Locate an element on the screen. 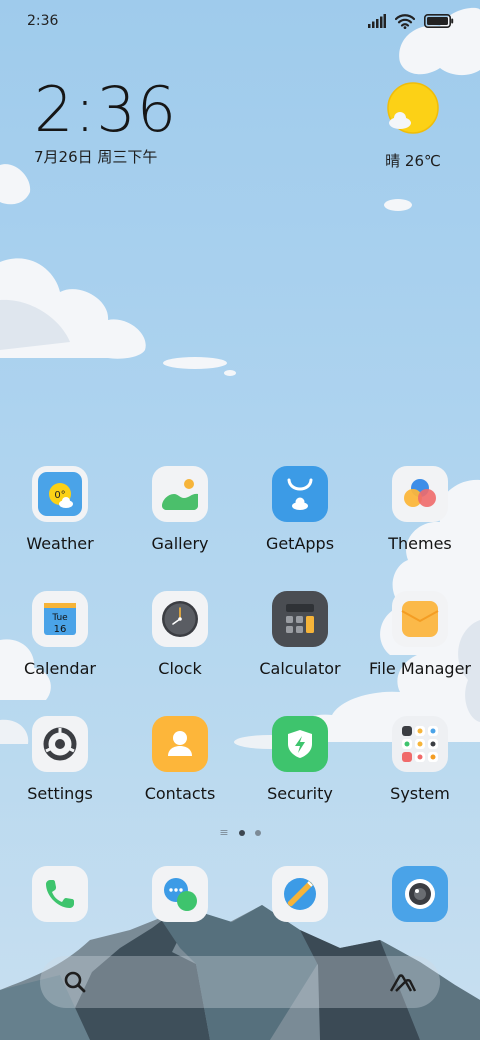 This screenshot has width=480, height=1040. dock-camera is located at coordinates (420, 894).